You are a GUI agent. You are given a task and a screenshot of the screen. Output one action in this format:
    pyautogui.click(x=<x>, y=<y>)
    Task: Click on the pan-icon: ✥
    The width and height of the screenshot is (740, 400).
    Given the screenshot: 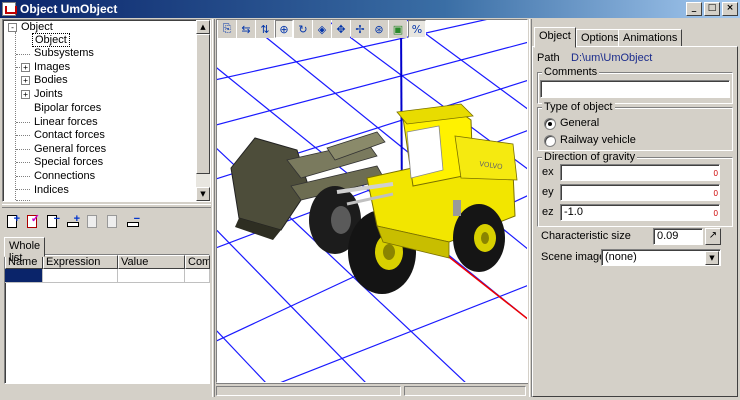 What is the action you would take?
    pyautogui.click(x=341, y=29)
    